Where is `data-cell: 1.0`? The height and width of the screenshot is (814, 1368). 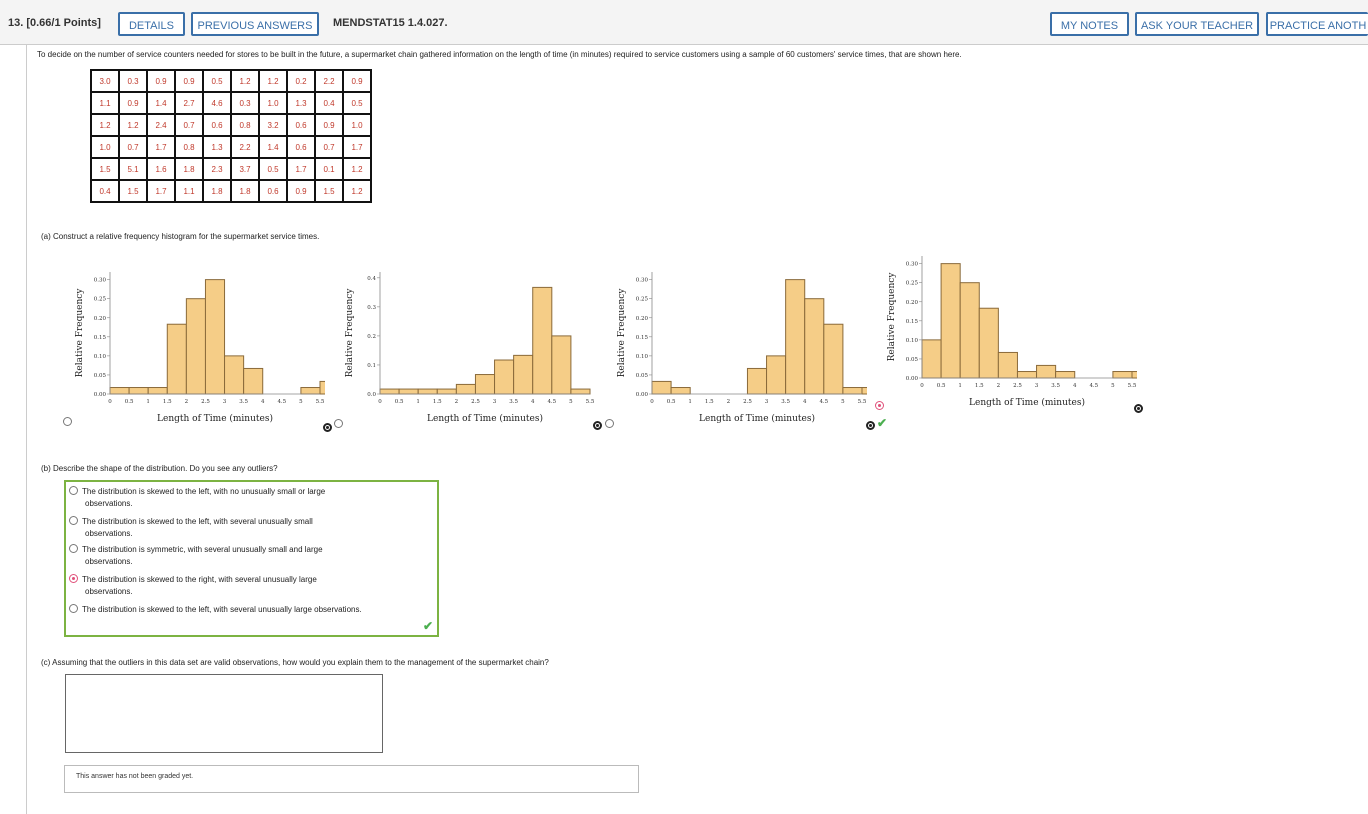 data-cell: 1.0 is located at coordinates (273, 103).